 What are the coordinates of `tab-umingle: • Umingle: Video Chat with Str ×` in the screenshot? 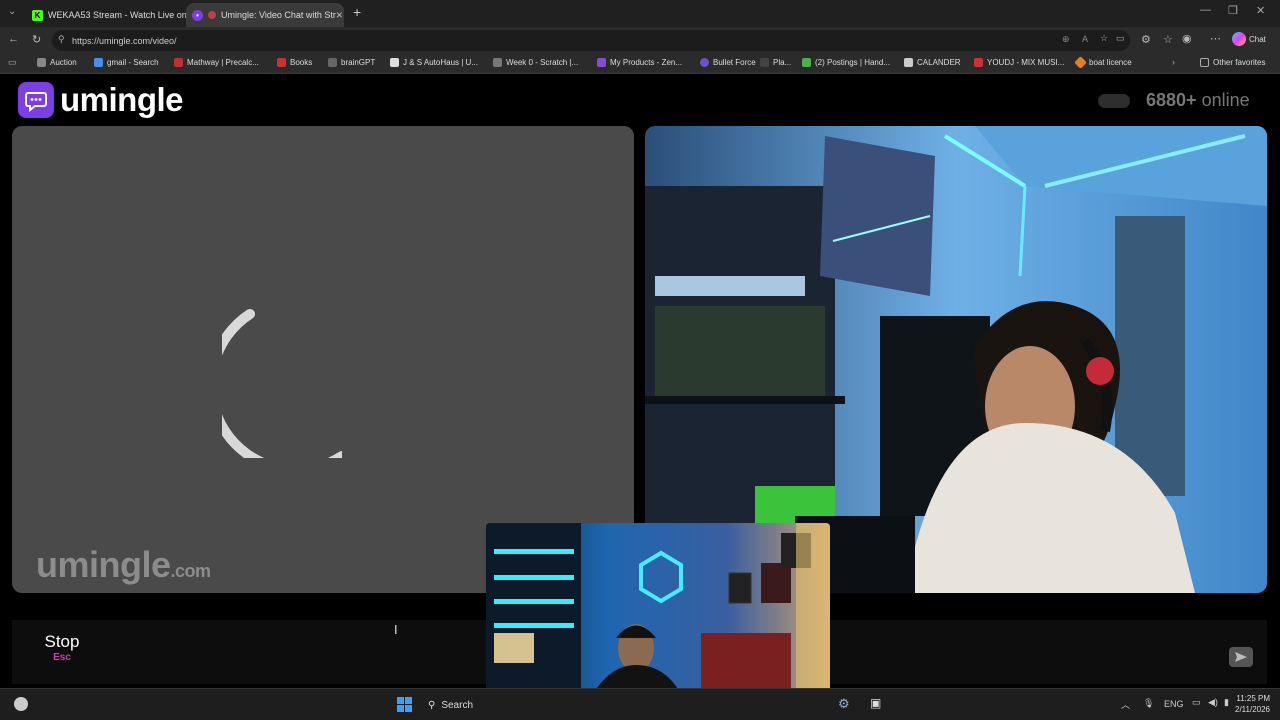 It's located at (265, 15).